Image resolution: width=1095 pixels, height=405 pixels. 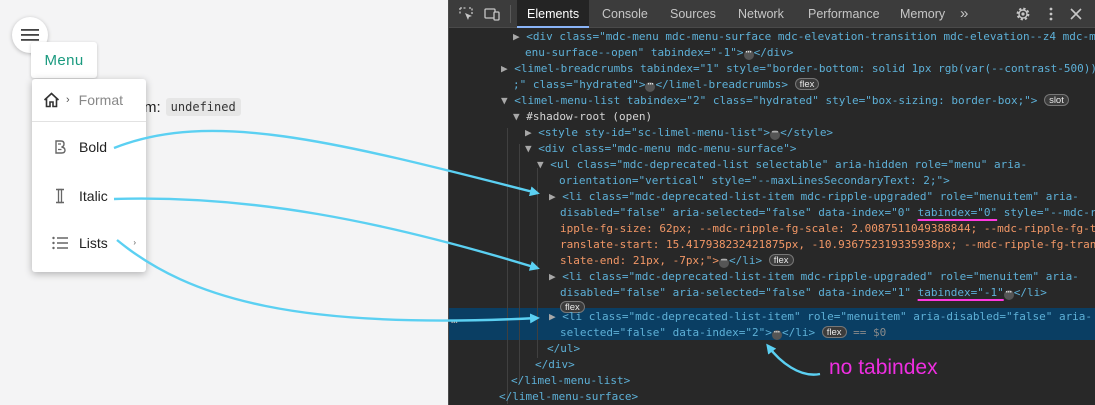 I want to click on tabindex-minus1-highlight: tabindex="-1", so click(x=960, y=292).